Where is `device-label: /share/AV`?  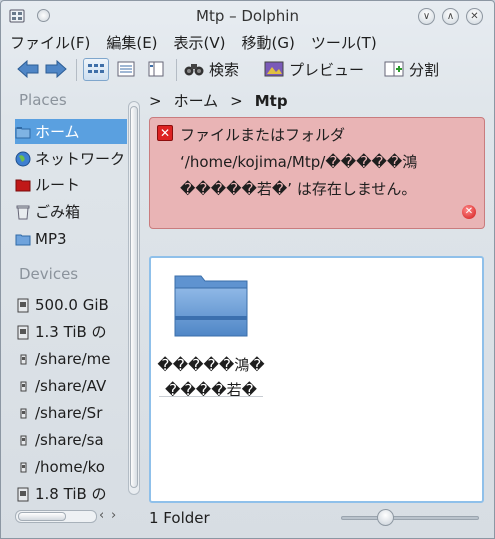
device-label: /share/AV is located at coordinates (71, 385).